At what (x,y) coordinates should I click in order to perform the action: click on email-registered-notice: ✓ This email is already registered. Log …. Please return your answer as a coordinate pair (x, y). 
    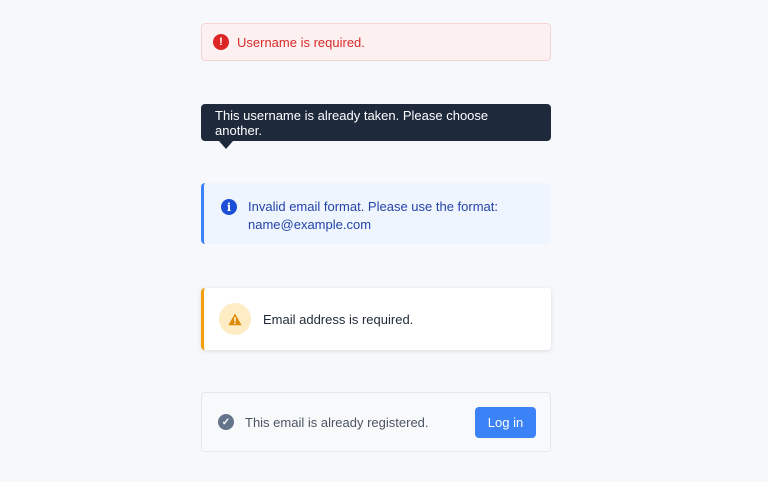
    Looking at the image, I should click on (376, 422).